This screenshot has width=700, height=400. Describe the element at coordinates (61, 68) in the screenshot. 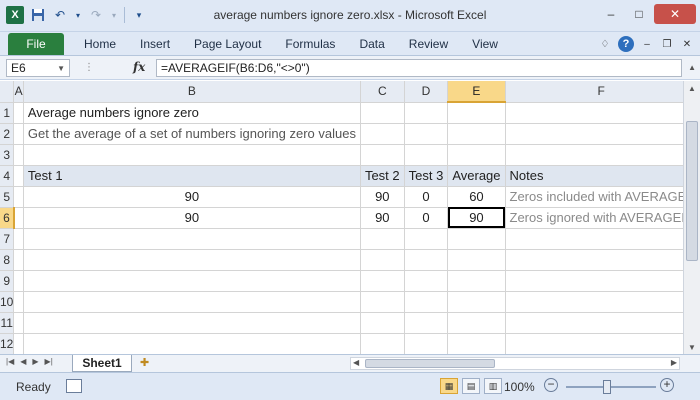

I see `chevron-down-icon: ▼` at that location.